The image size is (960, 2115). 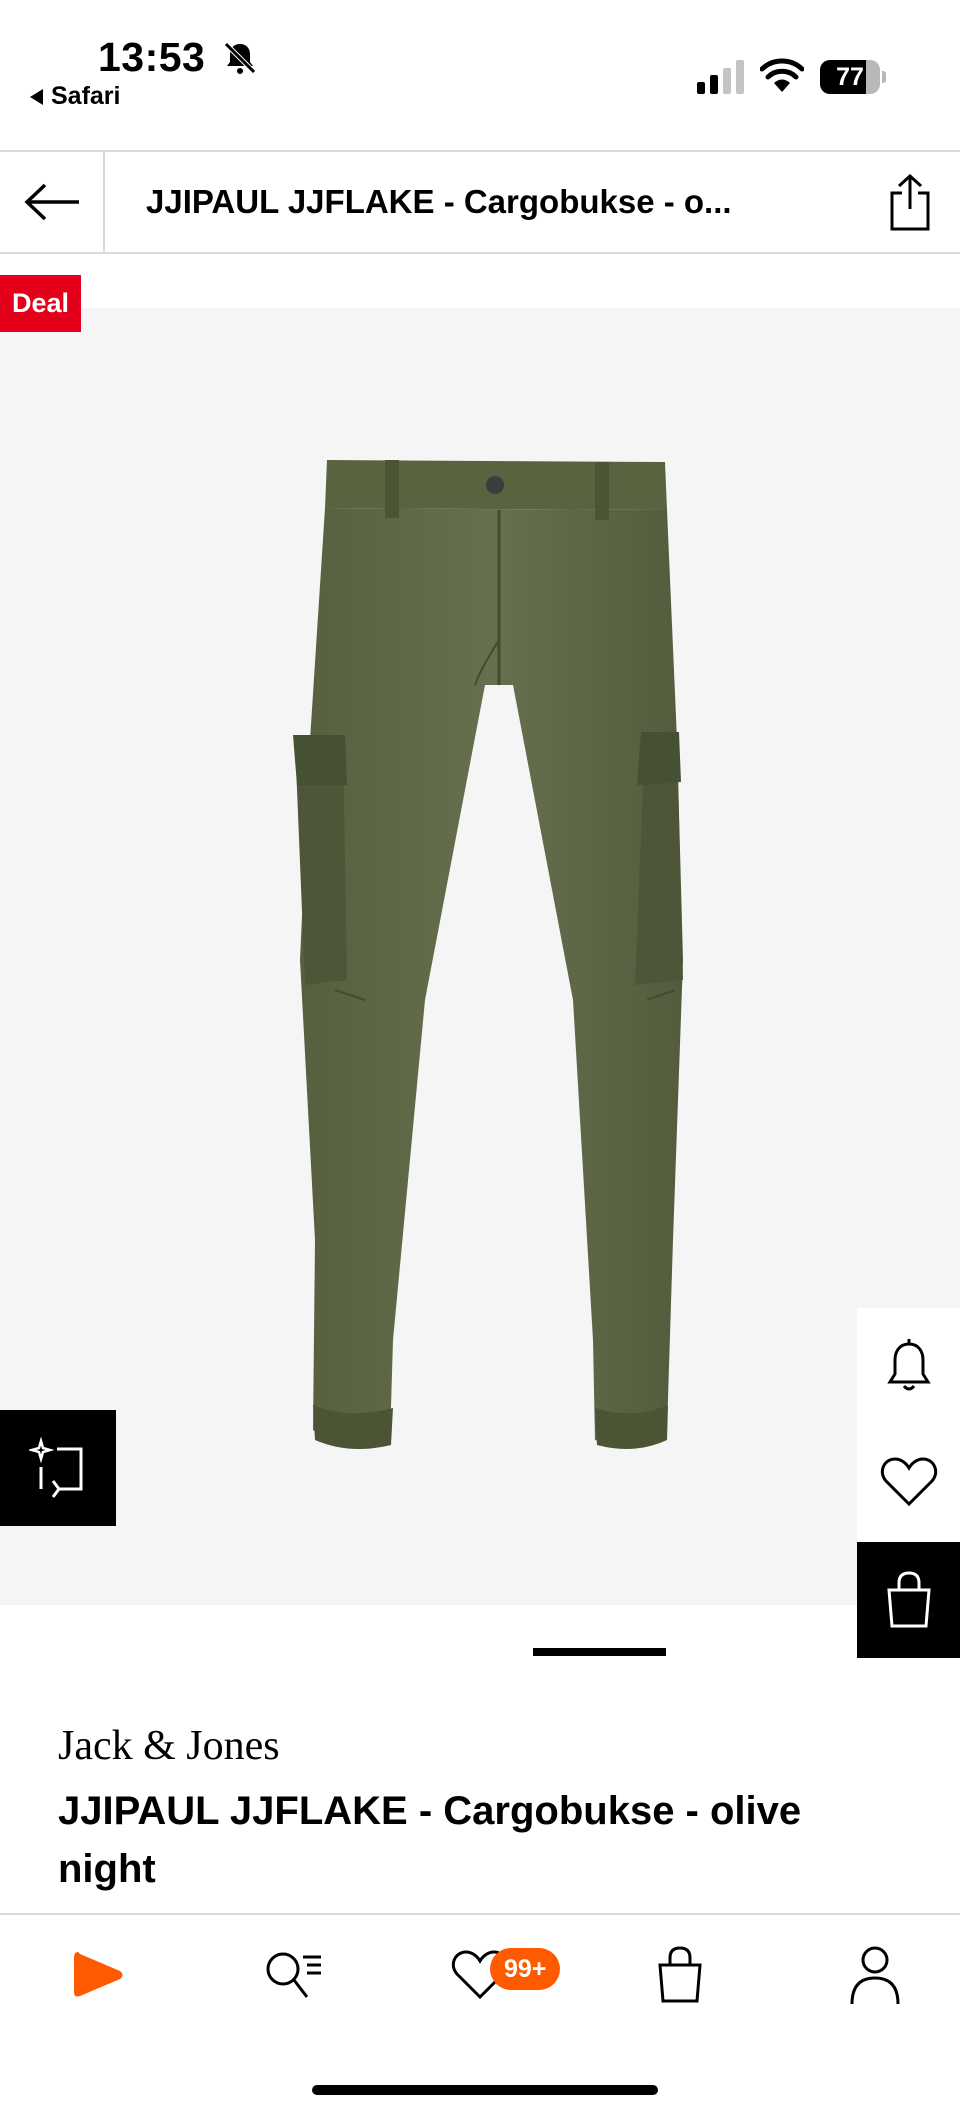 I want to click on compare-button, so click(x=58, y=1468).